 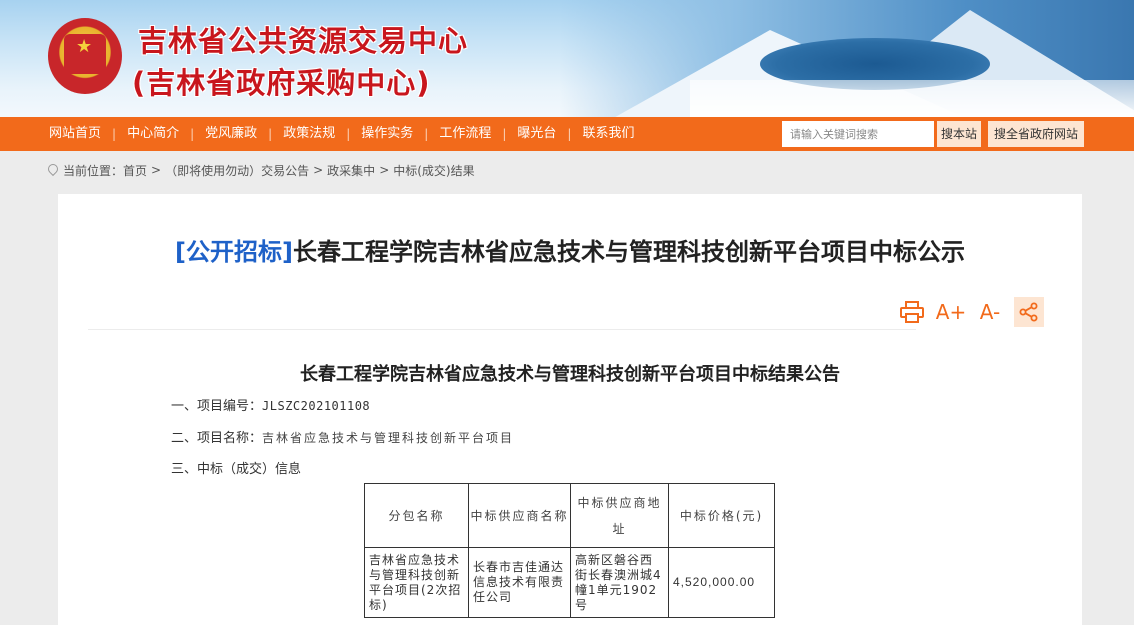 I want to click on table-header-cell: 中标价格(元), so click(x=721, y=515).